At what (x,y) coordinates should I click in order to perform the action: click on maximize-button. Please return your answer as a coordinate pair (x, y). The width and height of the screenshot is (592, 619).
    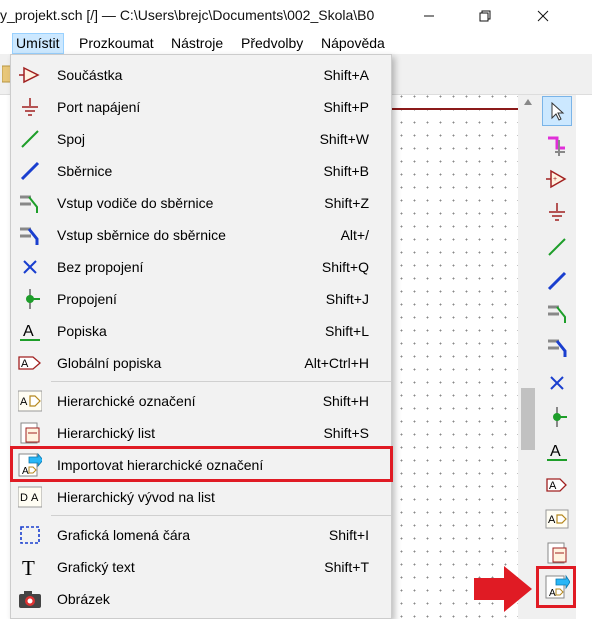
    Looking at the image, I should click on (485, 16).